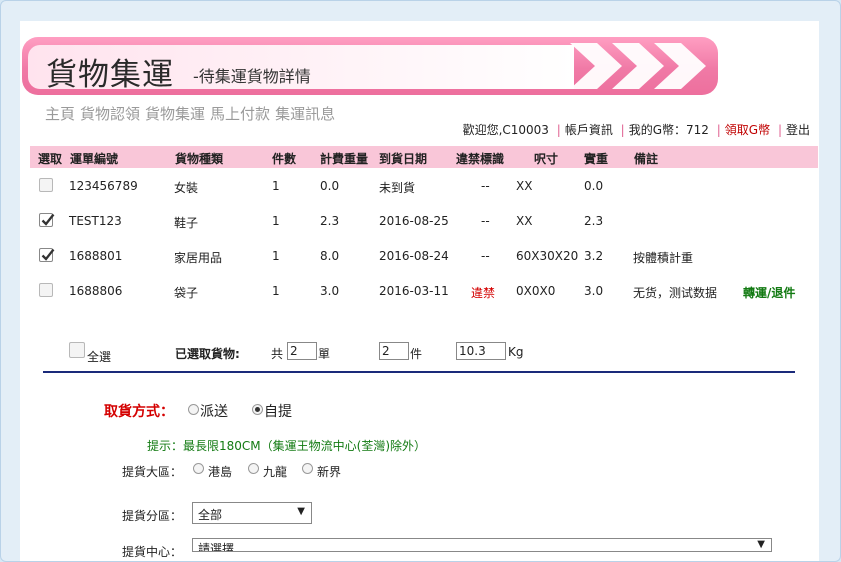  I want to click on cell-charge-weight: 2.3, so click(330, 221).